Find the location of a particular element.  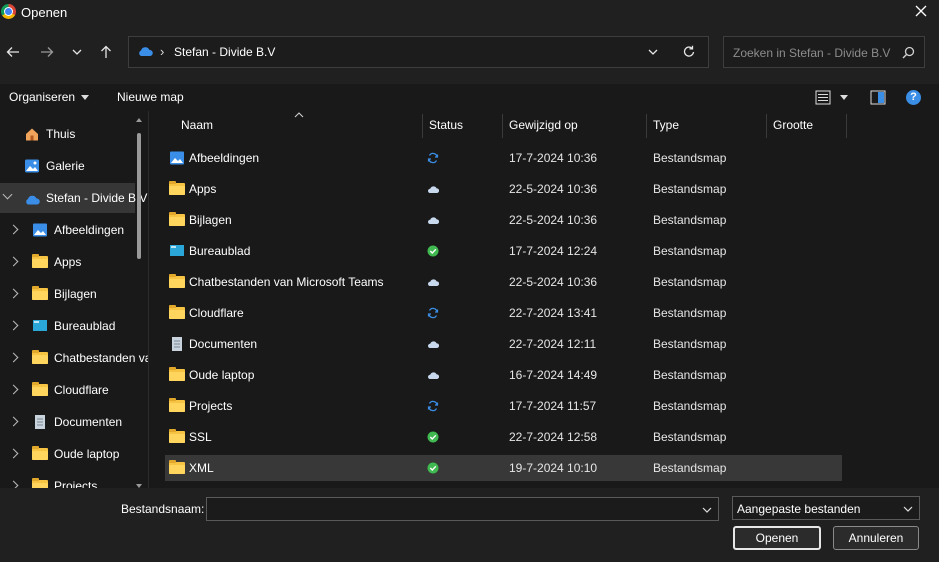

nav-pane-scroll-thumb is located at coordinates (139, 196).